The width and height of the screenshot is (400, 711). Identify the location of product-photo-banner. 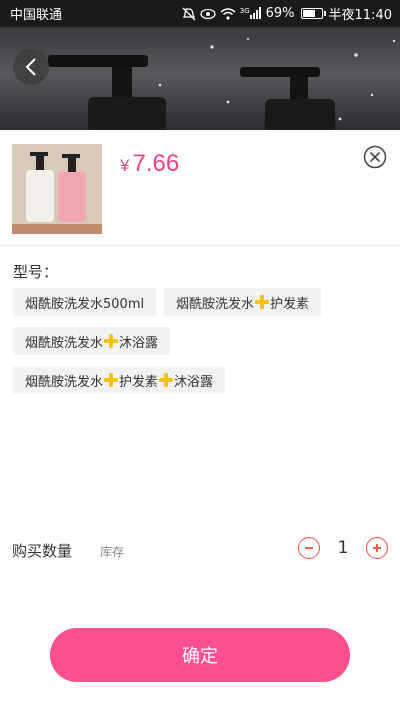
(200, 78).